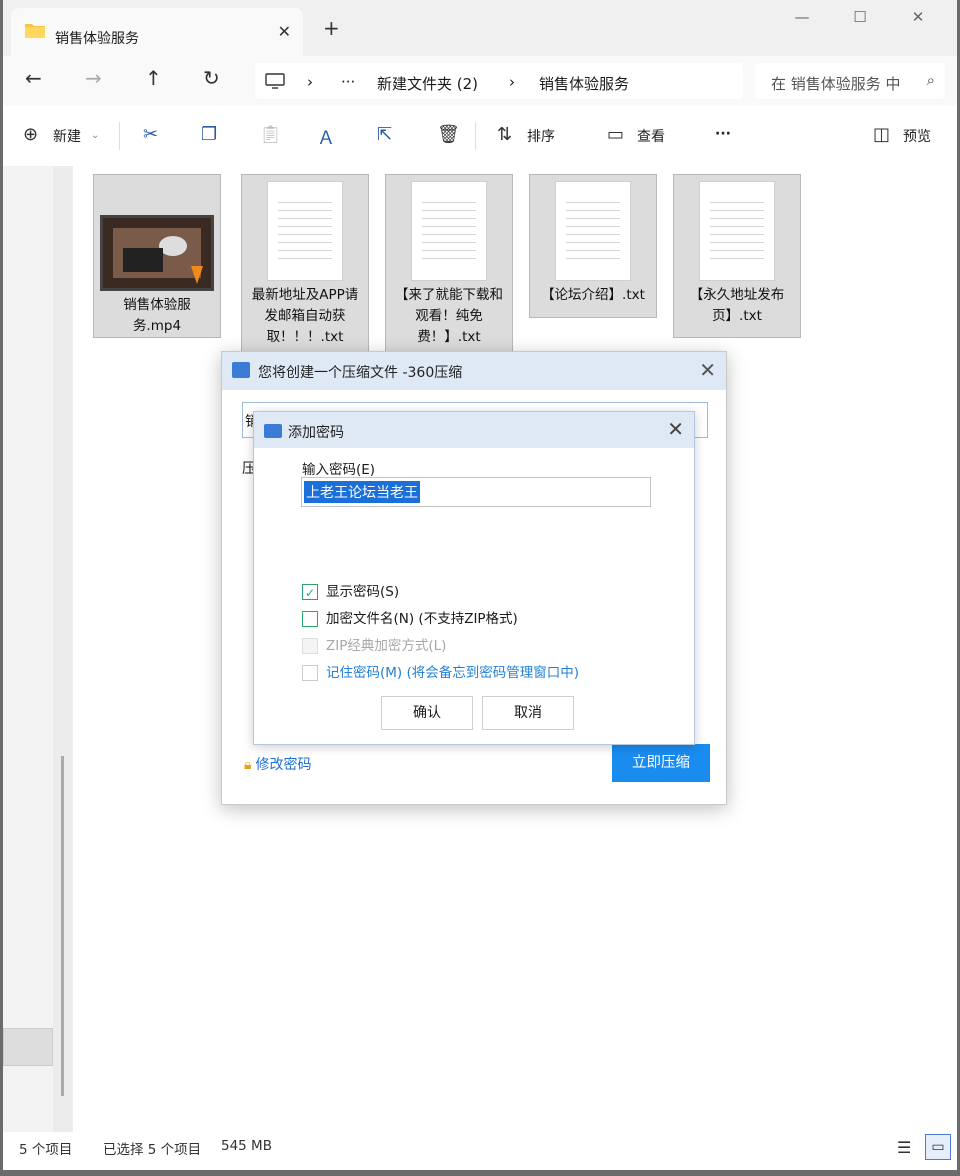 The height and width of the screenshot is (1176, 960). Describe the element at coordinates (499, 81) in the screenshot. I see `address-bar: › ··· 新建文件夹 (2) › 销售体验服务` at that location.